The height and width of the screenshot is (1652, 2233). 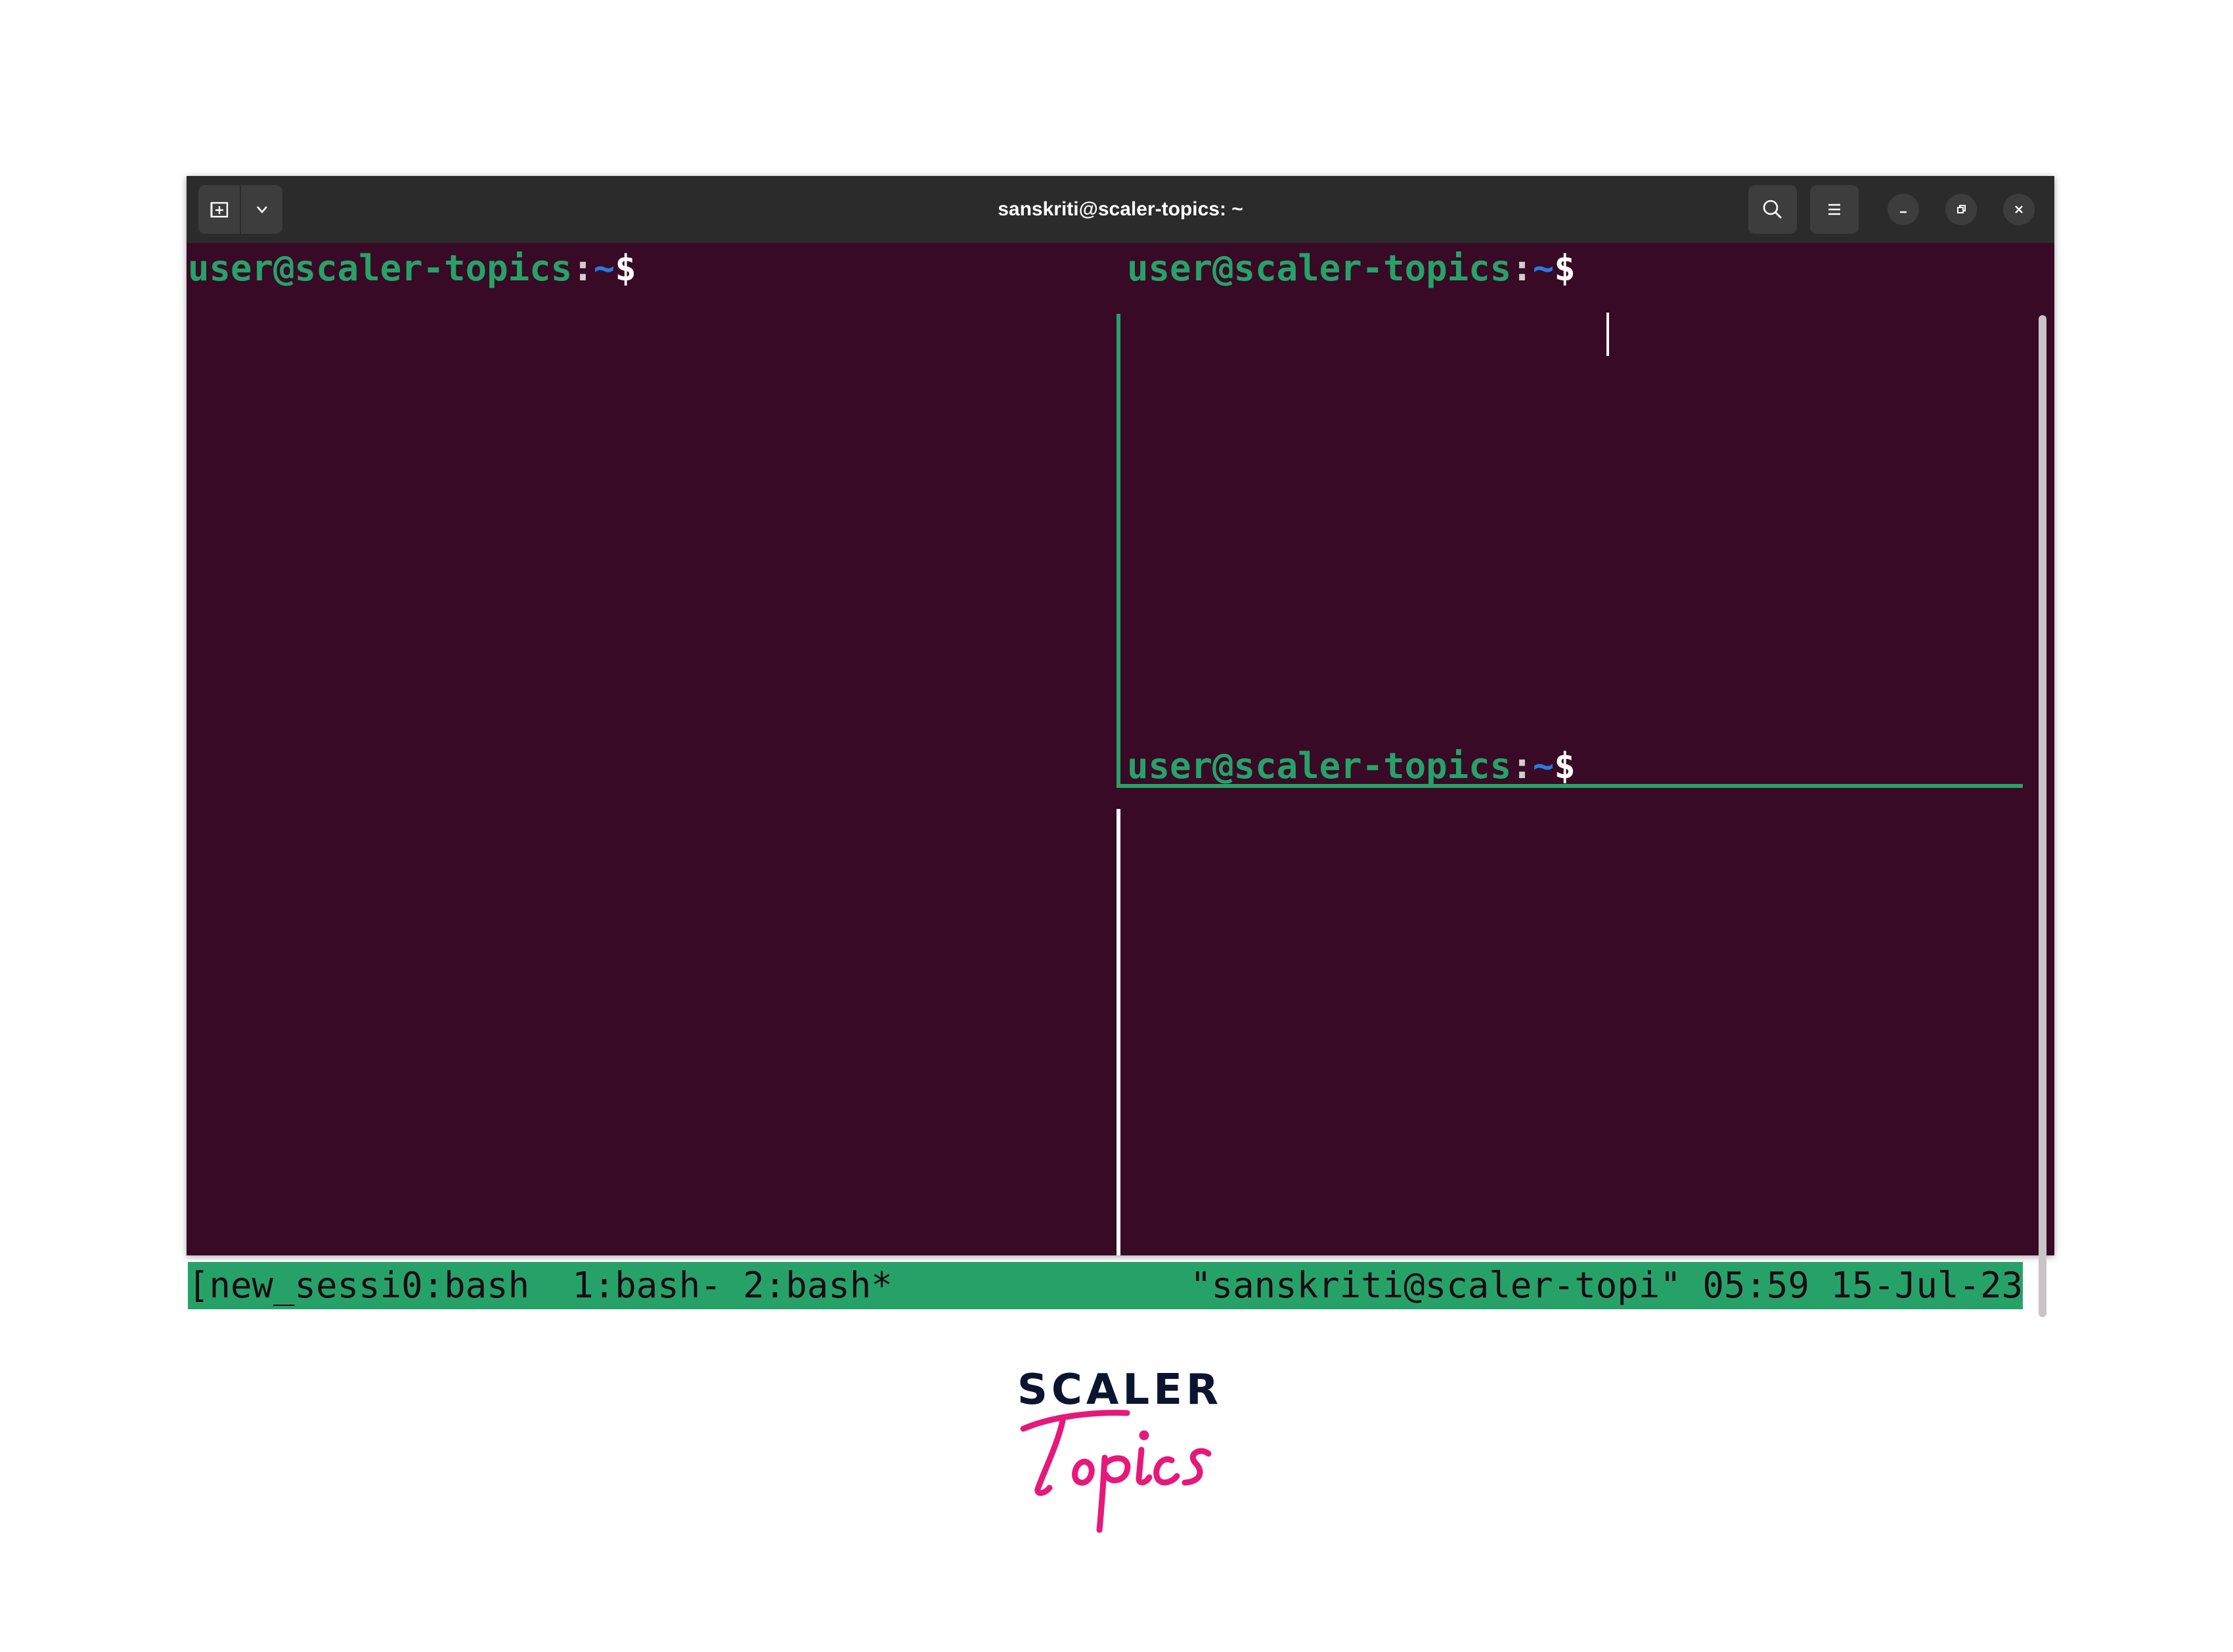 I want to click on menu-button, so click(x=1834, y=210).